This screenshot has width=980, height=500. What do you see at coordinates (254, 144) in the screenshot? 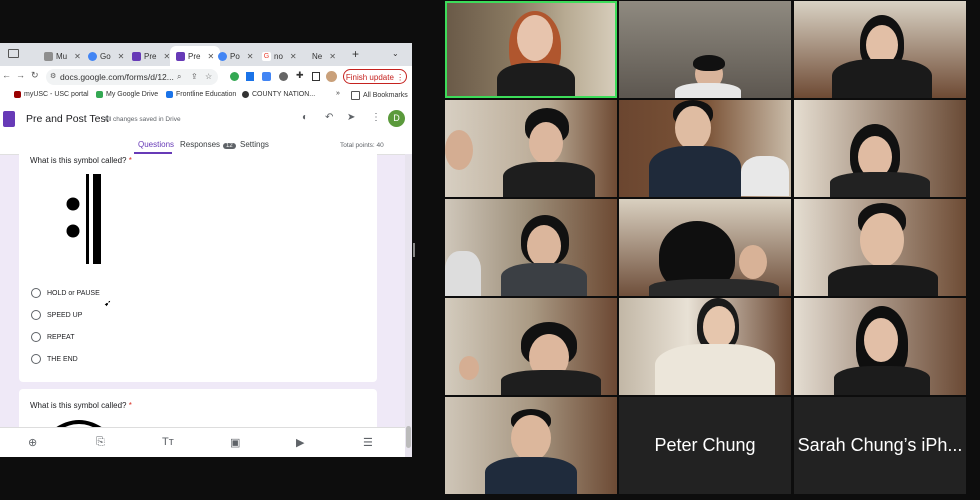
I see `tab-settings: Settings` at bounding box center [254, 144].